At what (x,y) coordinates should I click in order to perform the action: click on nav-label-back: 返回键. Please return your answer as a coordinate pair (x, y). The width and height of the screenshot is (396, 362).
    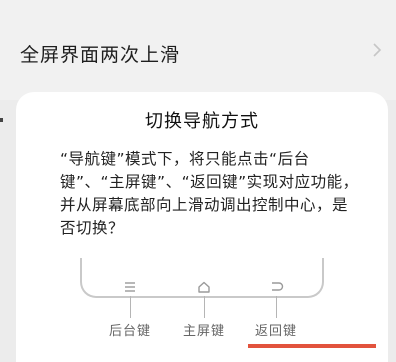
    Looking at the image, I should click on (275, 331).